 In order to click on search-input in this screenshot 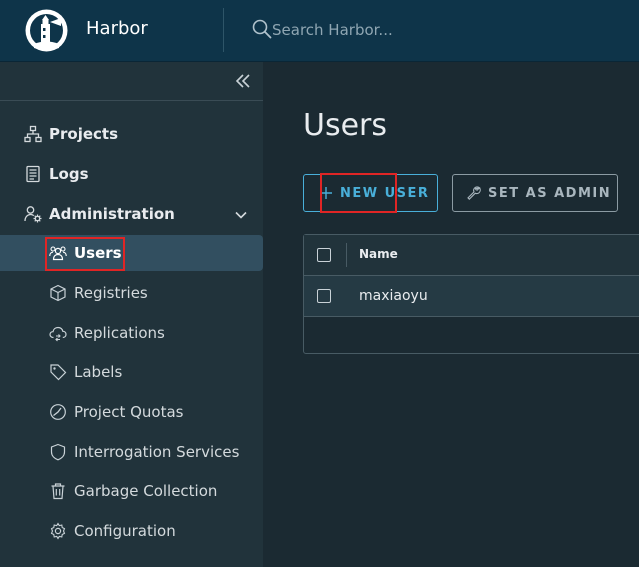, I will do `click(422, 30)`.